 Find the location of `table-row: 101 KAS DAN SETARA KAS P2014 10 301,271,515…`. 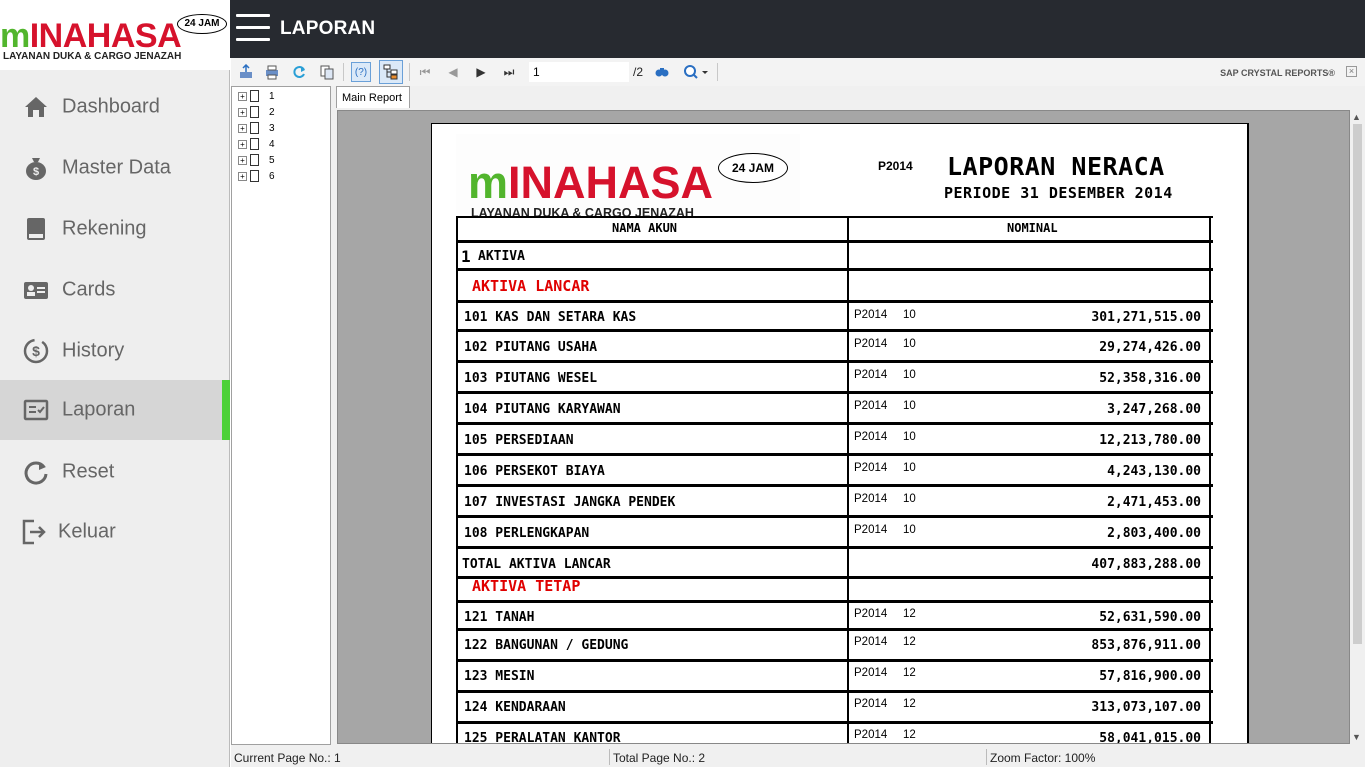

table-row: 101 KAS DAN SETARA KAS P2014 10 301,271,515… is located at coordinates (834, 314).